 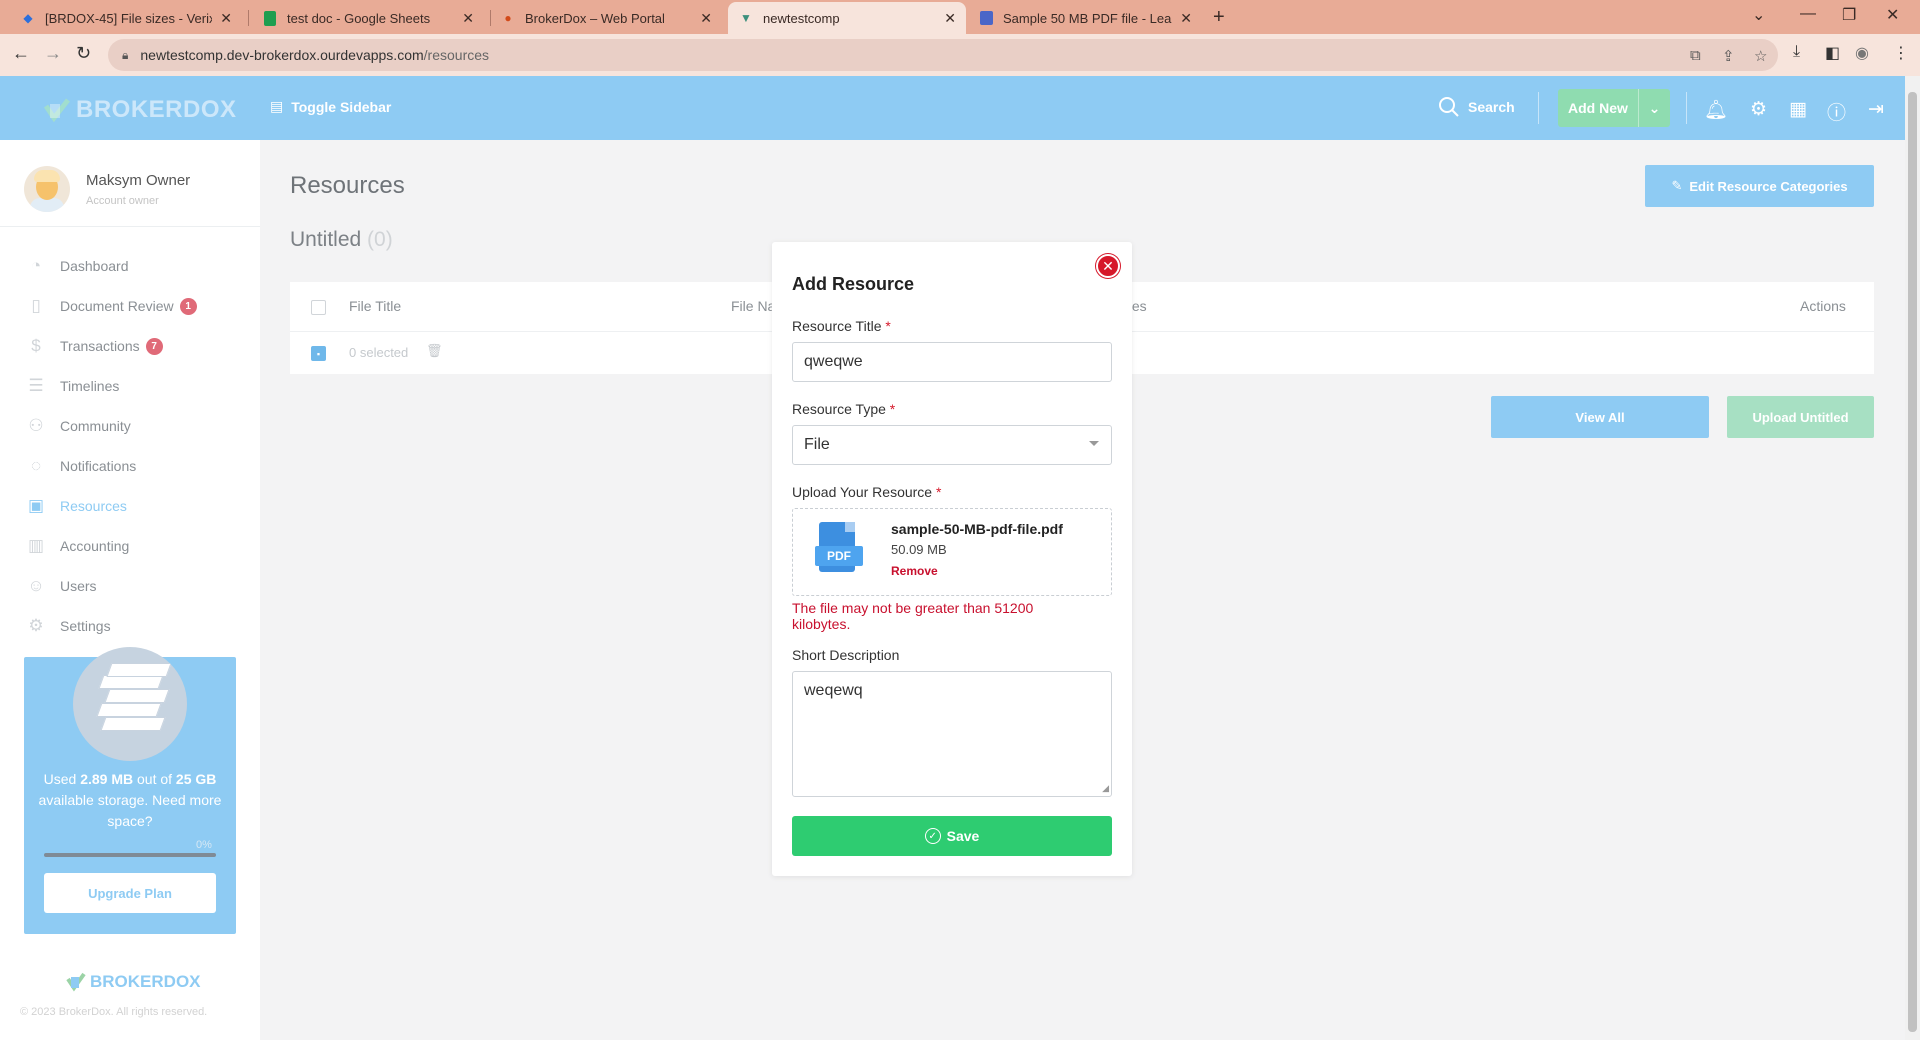 What do you see at coordinates (508, 18) in the screenshot?
I see `brokerdox-icon: ●` at bounding box center [508, 18].